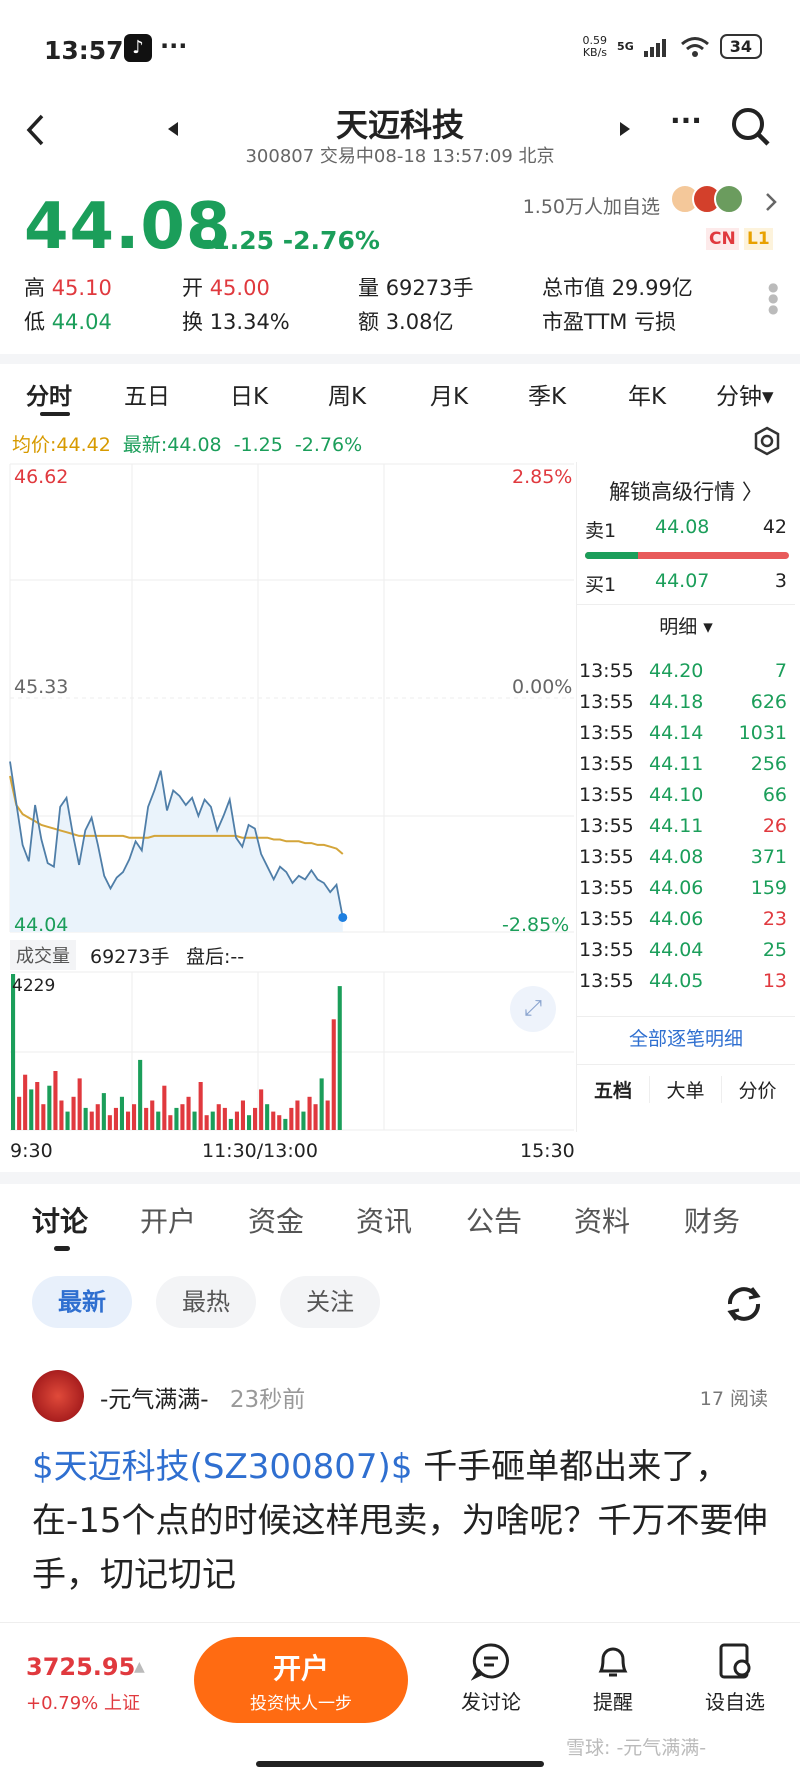 The height and width of the screenshot is (1778, 800). I want to click on index-value: 3725.95, so click(80, 1667).